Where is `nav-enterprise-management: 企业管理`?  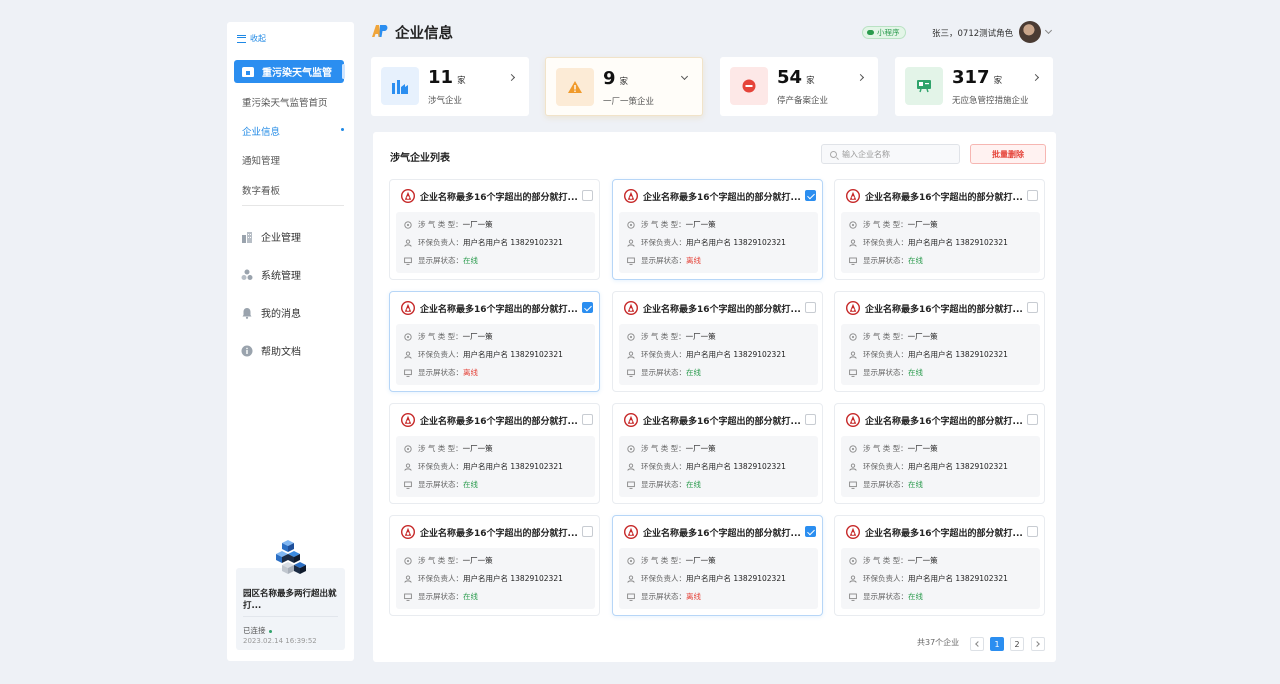 nav-enterprise-management: 企业管理 is located at coordinates (271, 236).